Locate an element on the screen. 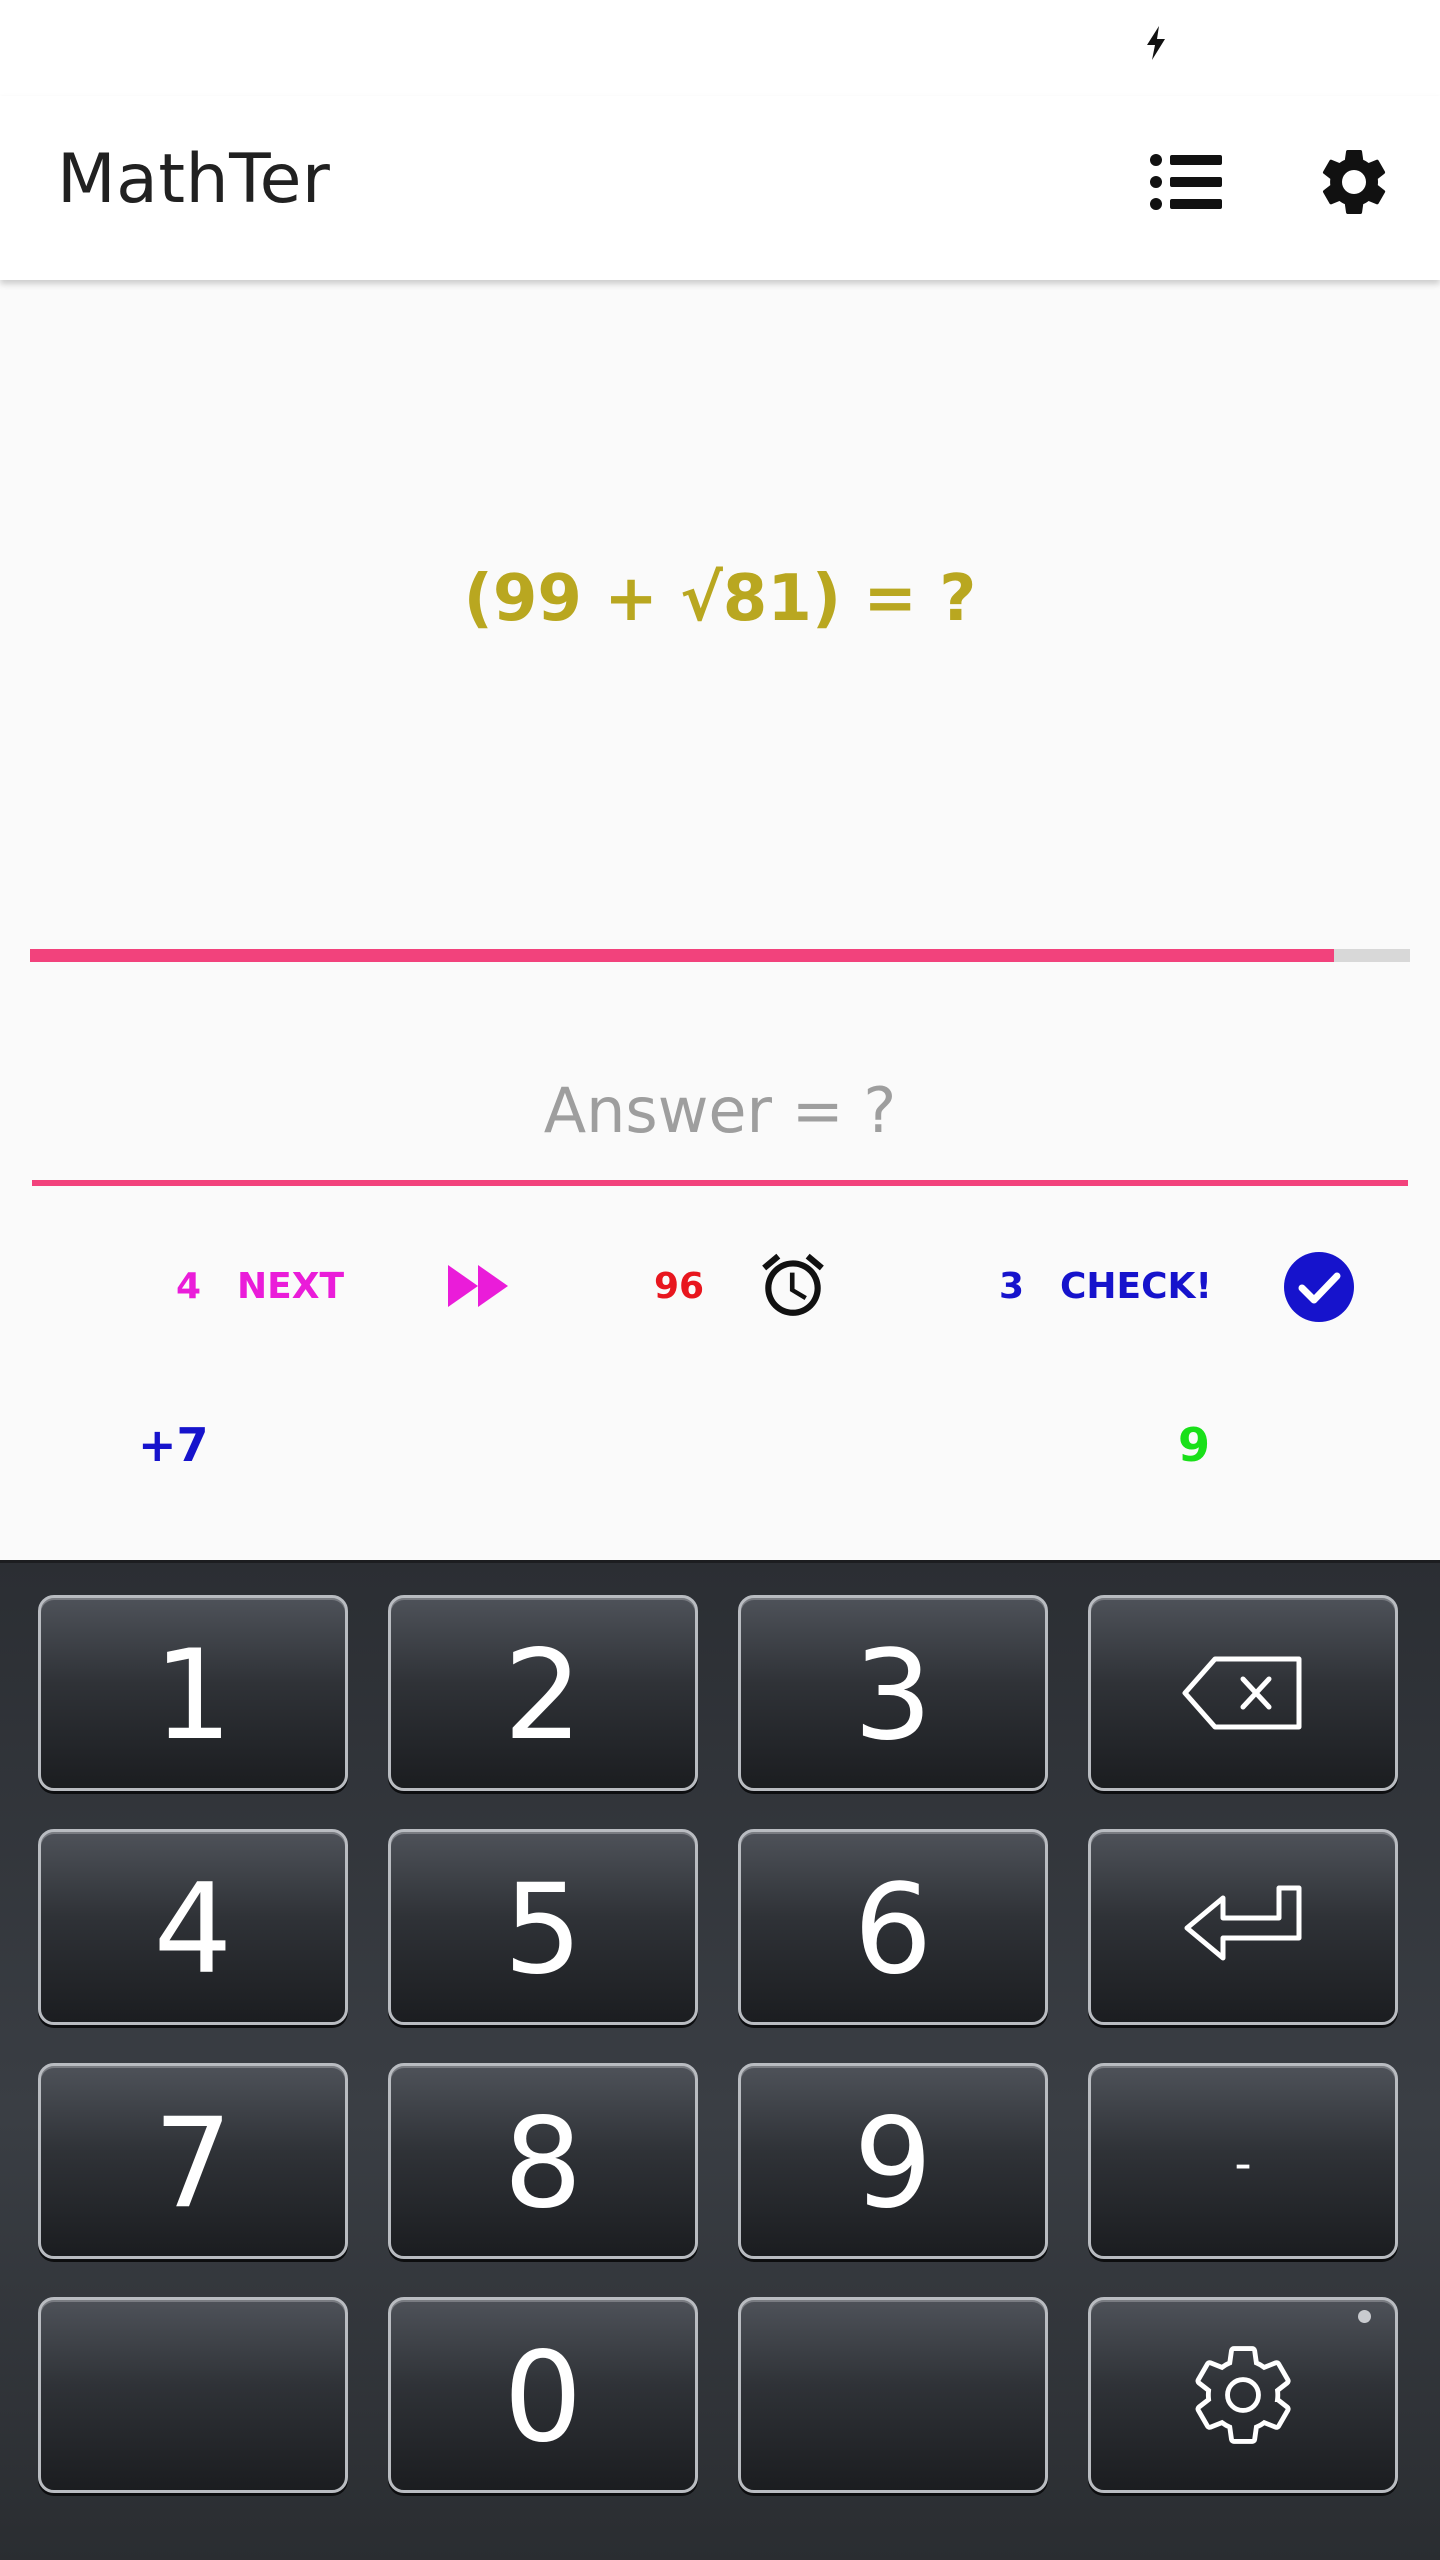  key-enter is located at coordinates (1243, 1927).